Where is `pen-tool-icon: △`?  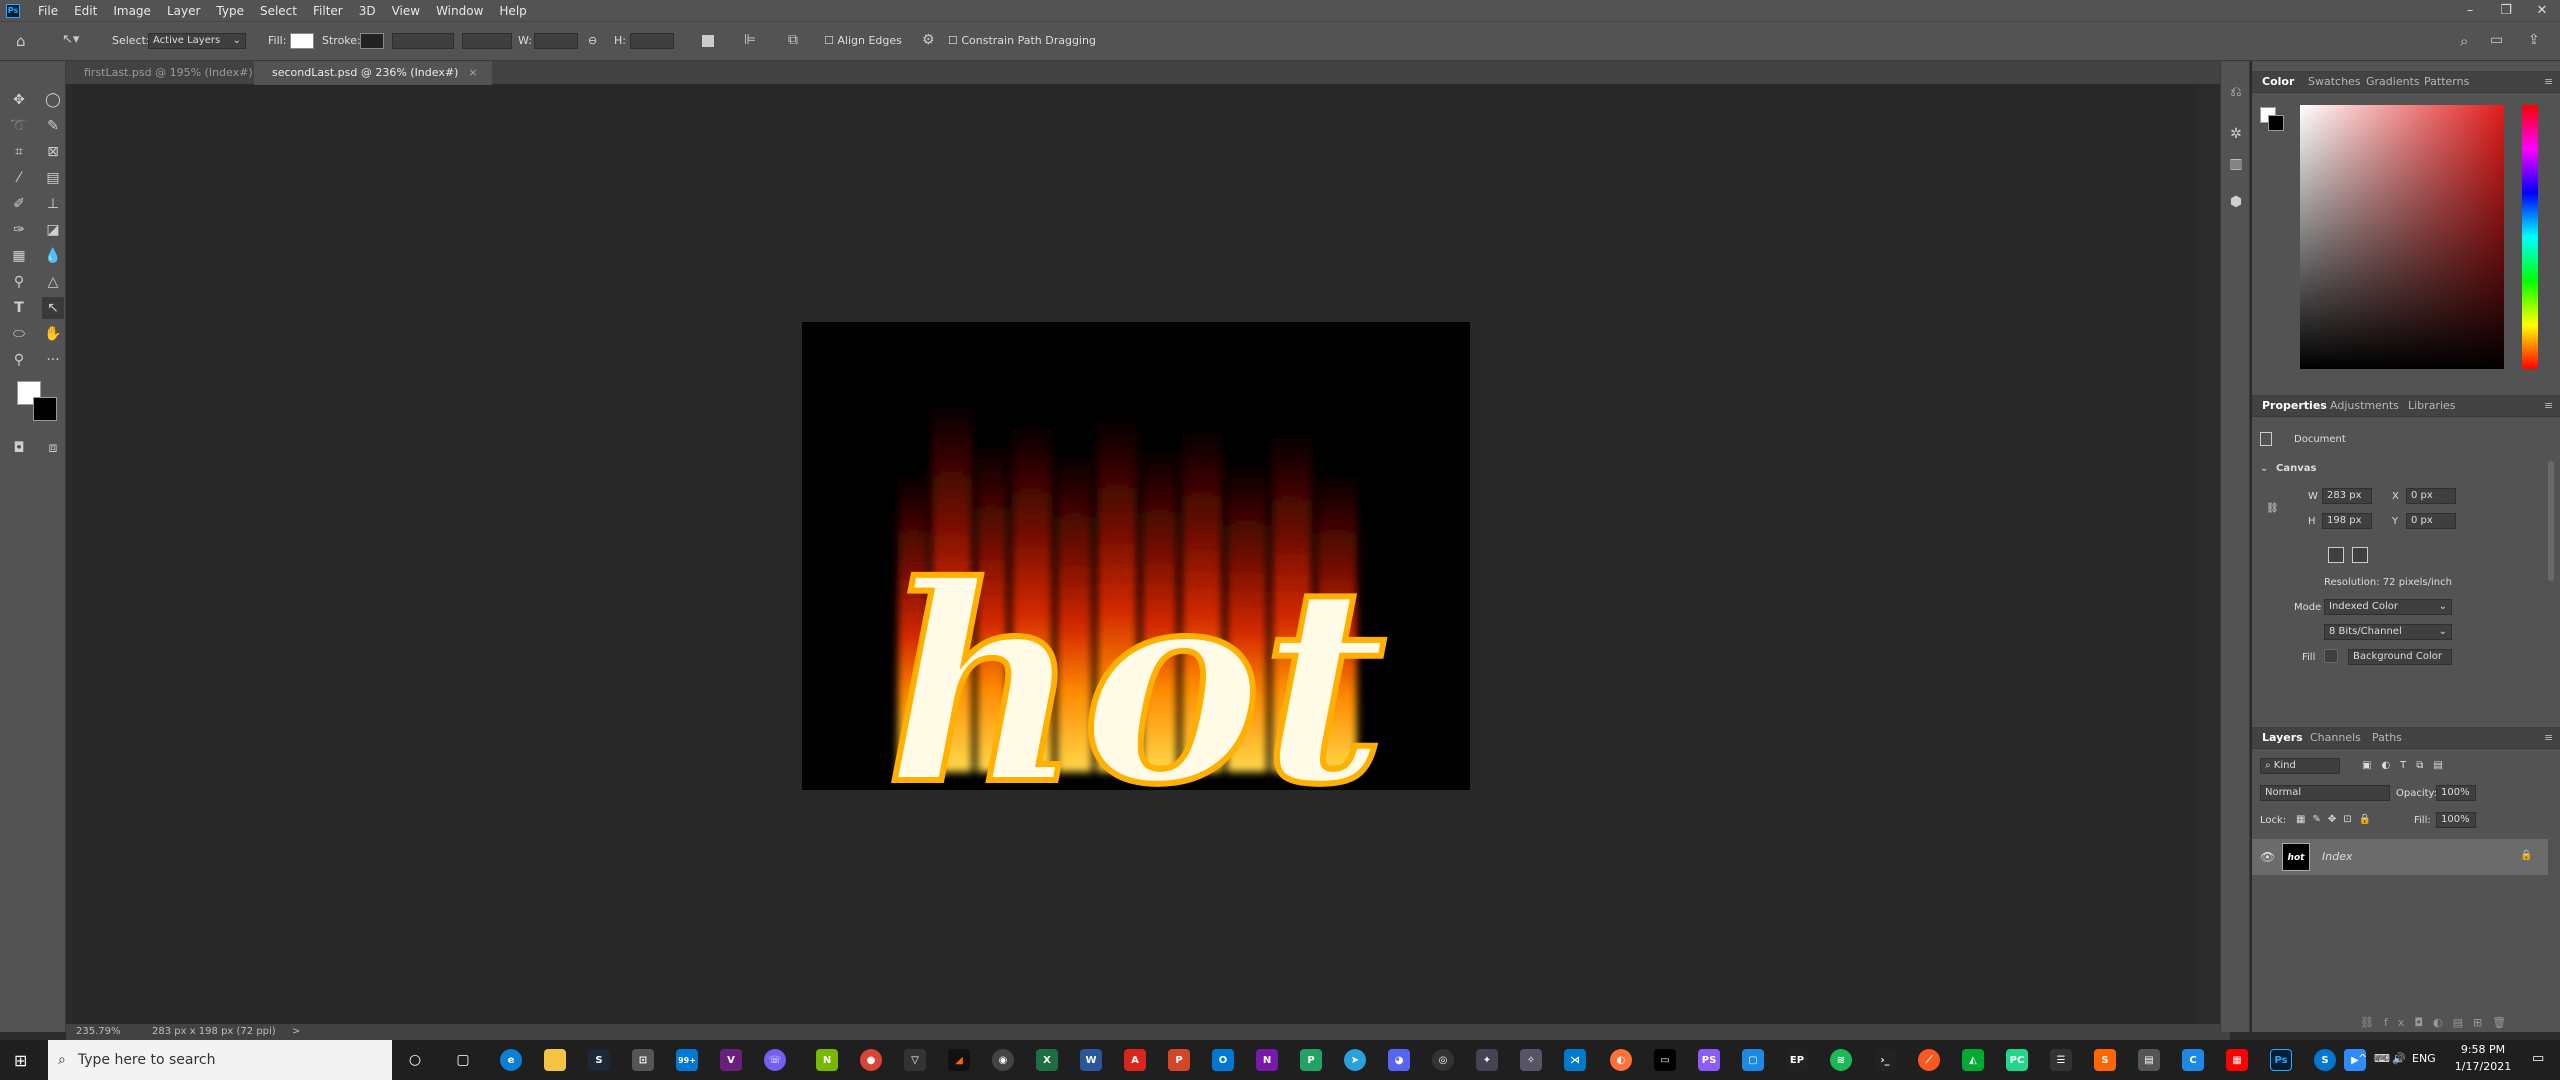 pen-tool-icon: △ is located at coordinates (53, 282).